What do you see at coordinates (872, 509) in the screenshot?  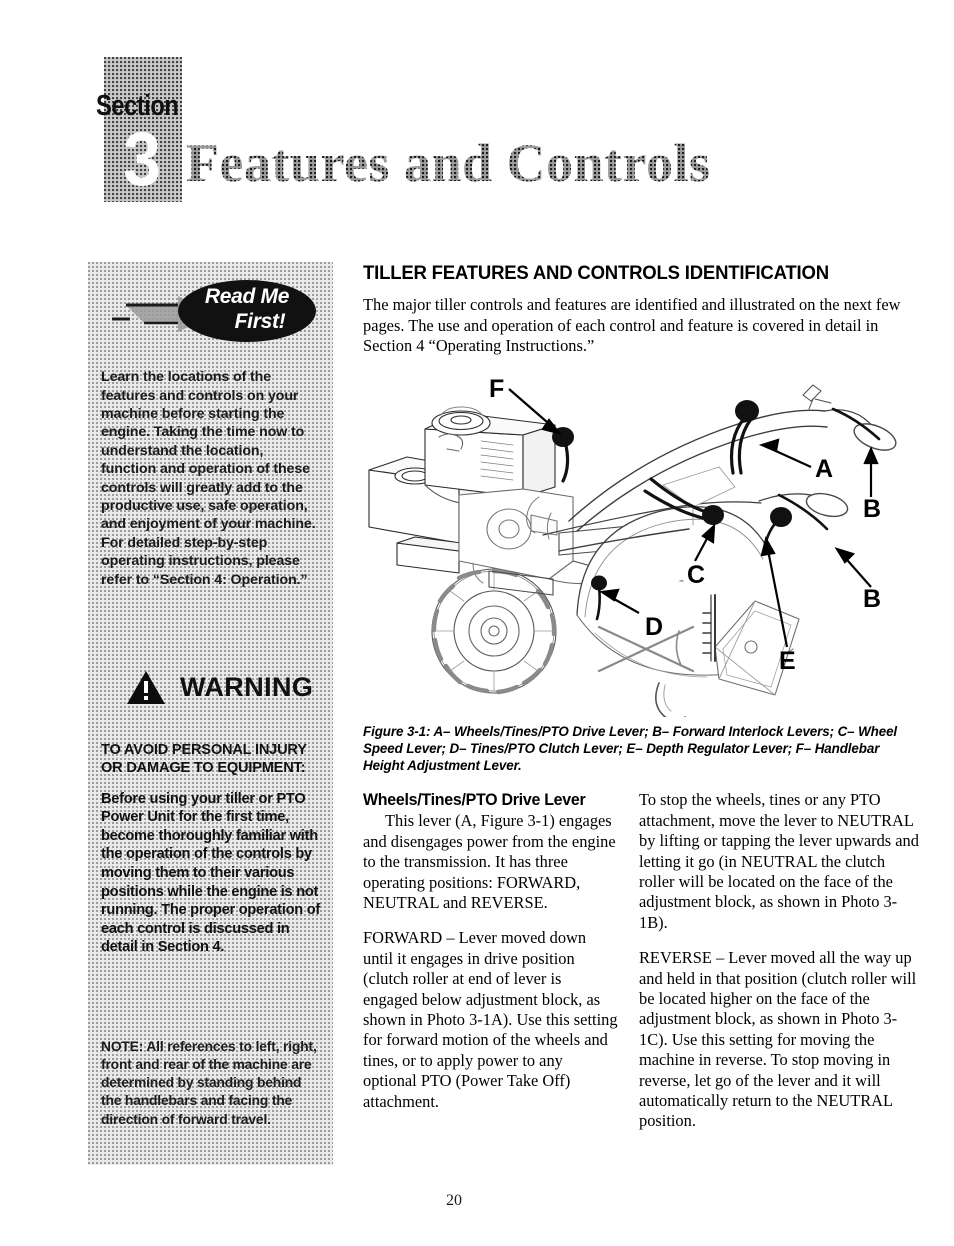 I see `callout-label-b-upper: B` at bounding box center [872, 509].